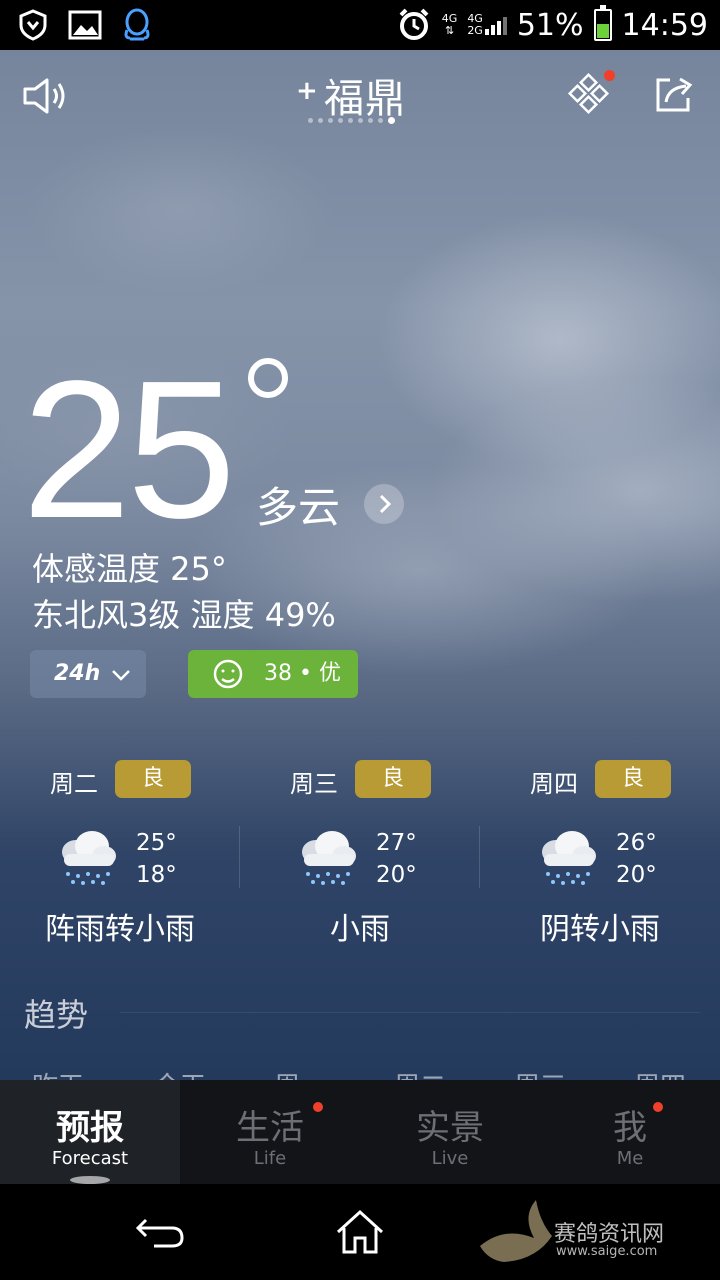 The height and width of the screenshot is (1280, 720). I want to click on city-name: 福鼎, so click(365, 95).